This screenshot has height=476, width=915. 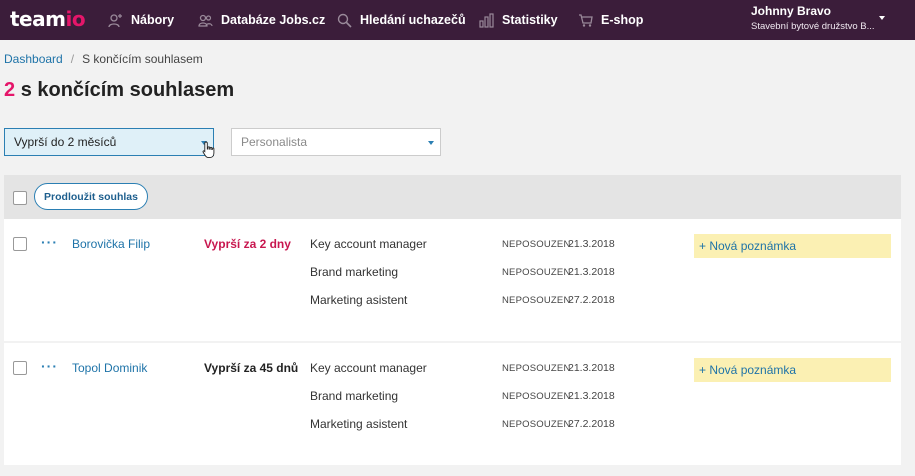 I want to click on breadcrumb: Dashboard / S končícím souhlasem, so click(x=103, y=59).